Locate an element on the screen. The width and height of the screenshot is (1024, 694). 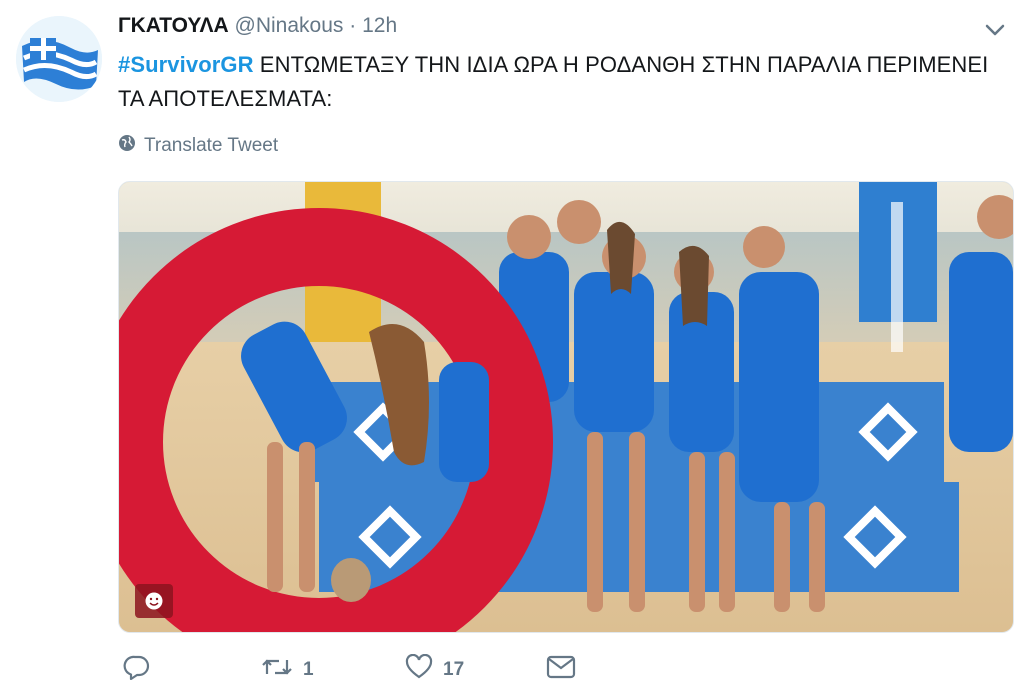
translate-tweet-link: Translate Tweet is located at coordinates (198, 146).